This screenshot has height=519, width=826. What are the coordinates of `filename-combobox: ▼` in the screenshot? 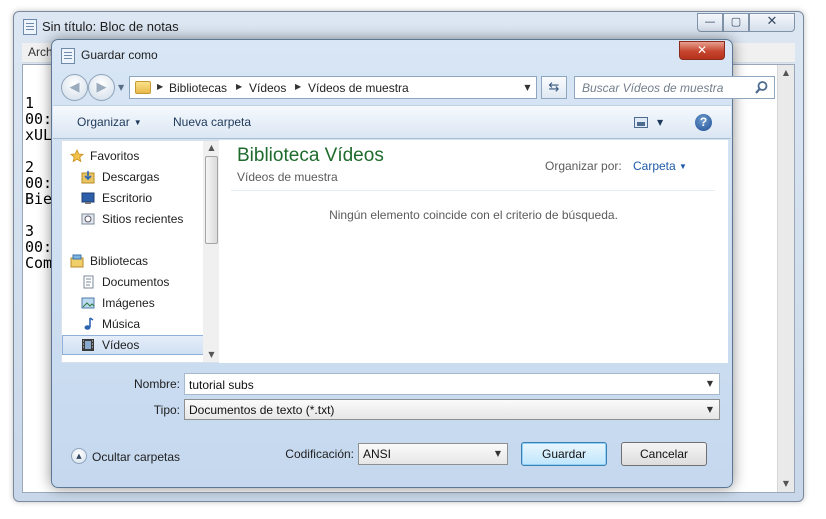 It's located at (452, 384).